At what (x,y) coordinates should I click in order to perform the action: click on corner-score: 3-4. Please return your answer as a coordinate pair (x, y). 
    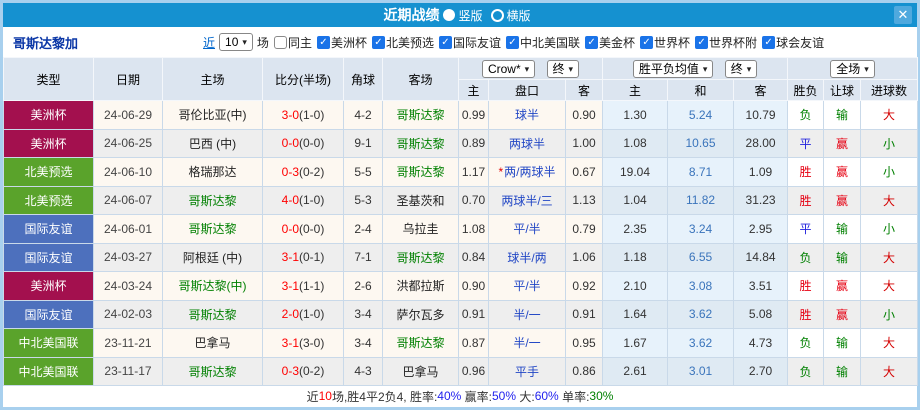
    Looking at the image, I should click on (363, 343).